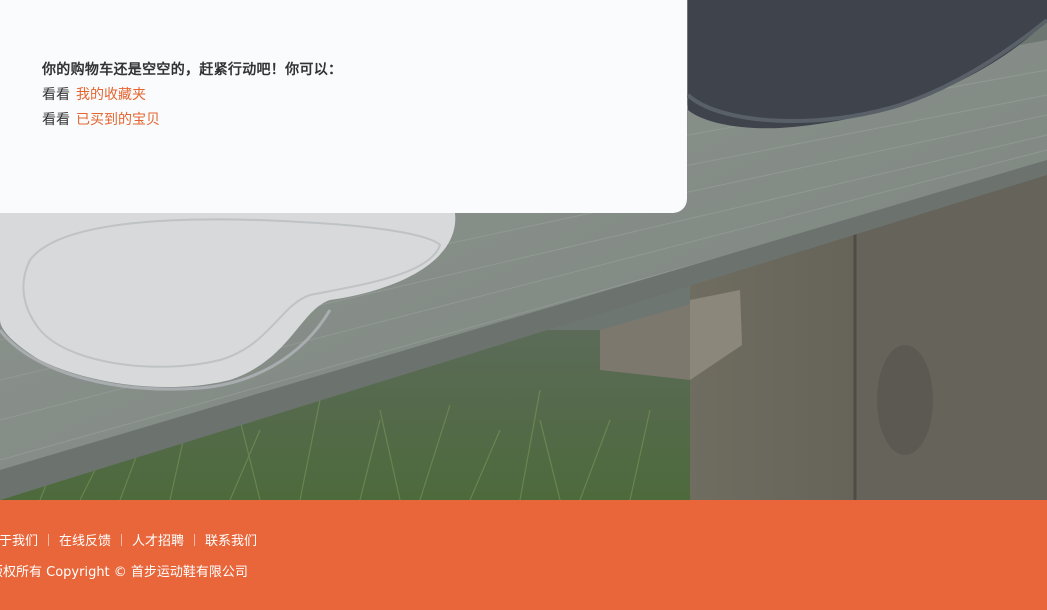 Image resolution: width=1047 pixels, height=610 pixels. Describe the element at coordinates (118, 120) in the screenshot. I see `purchased-items-link: 已买到的宝贝` at that location.